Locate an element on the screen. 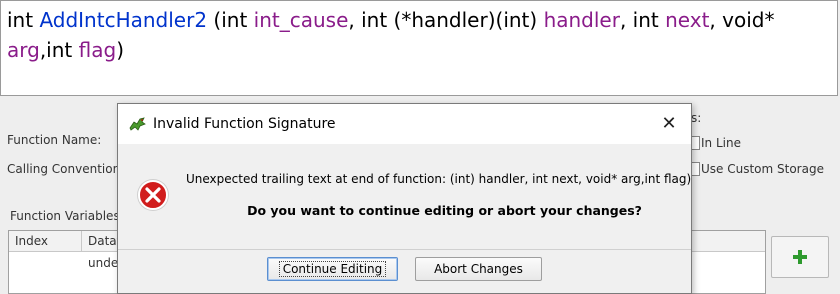  add-variable-button is located at coordinates (800, 257).